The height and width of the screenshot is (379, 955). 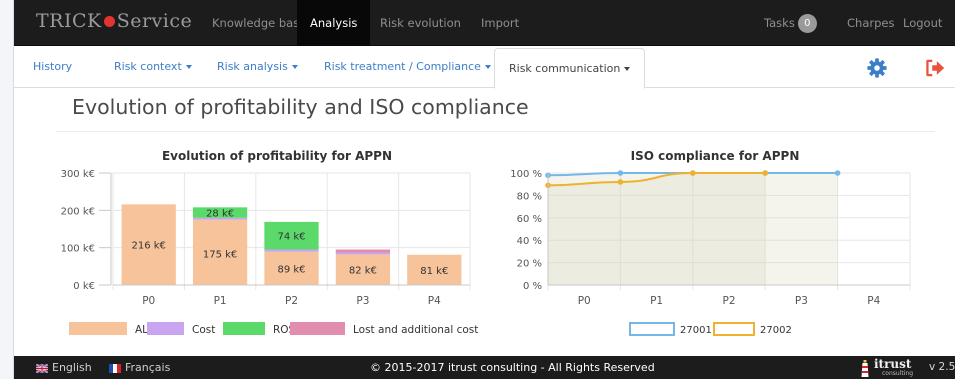 What do you see at coordinates (42, 368) in the screenshot?
I see `uk-flag-icon` at bounding box center [42, 368].